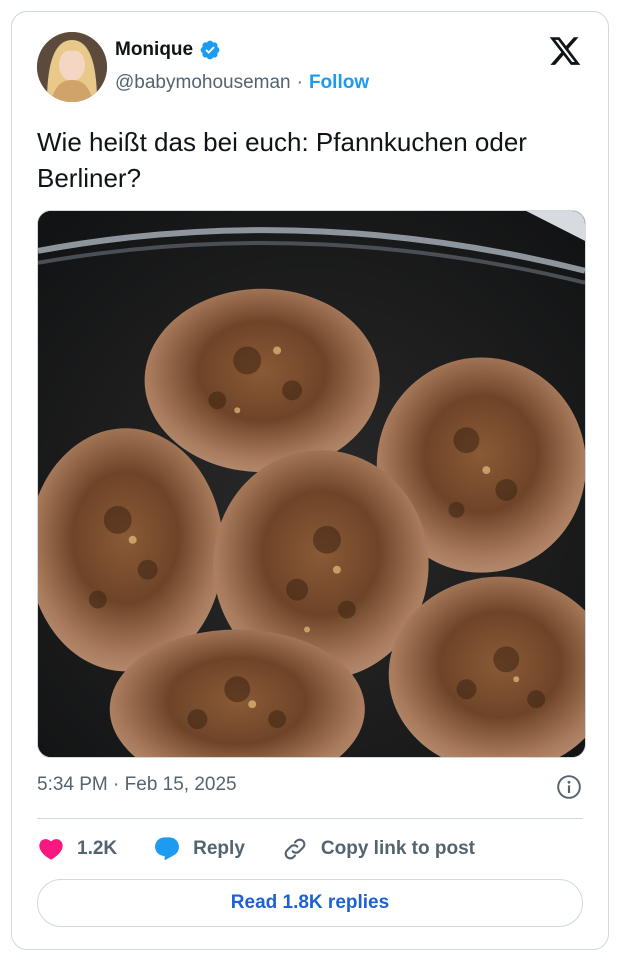  I want to click on heart-icon, so click(51, 849).